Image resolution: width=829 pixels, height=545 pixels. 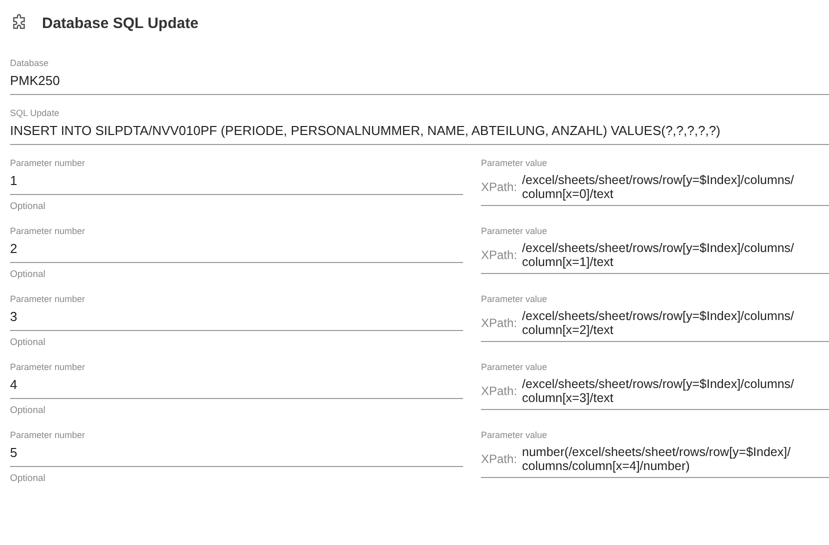 What do you see at coordinates (236, 252) in the screenshot?
I see `parameter-number-field: 2` at bounding box center [236, 252].